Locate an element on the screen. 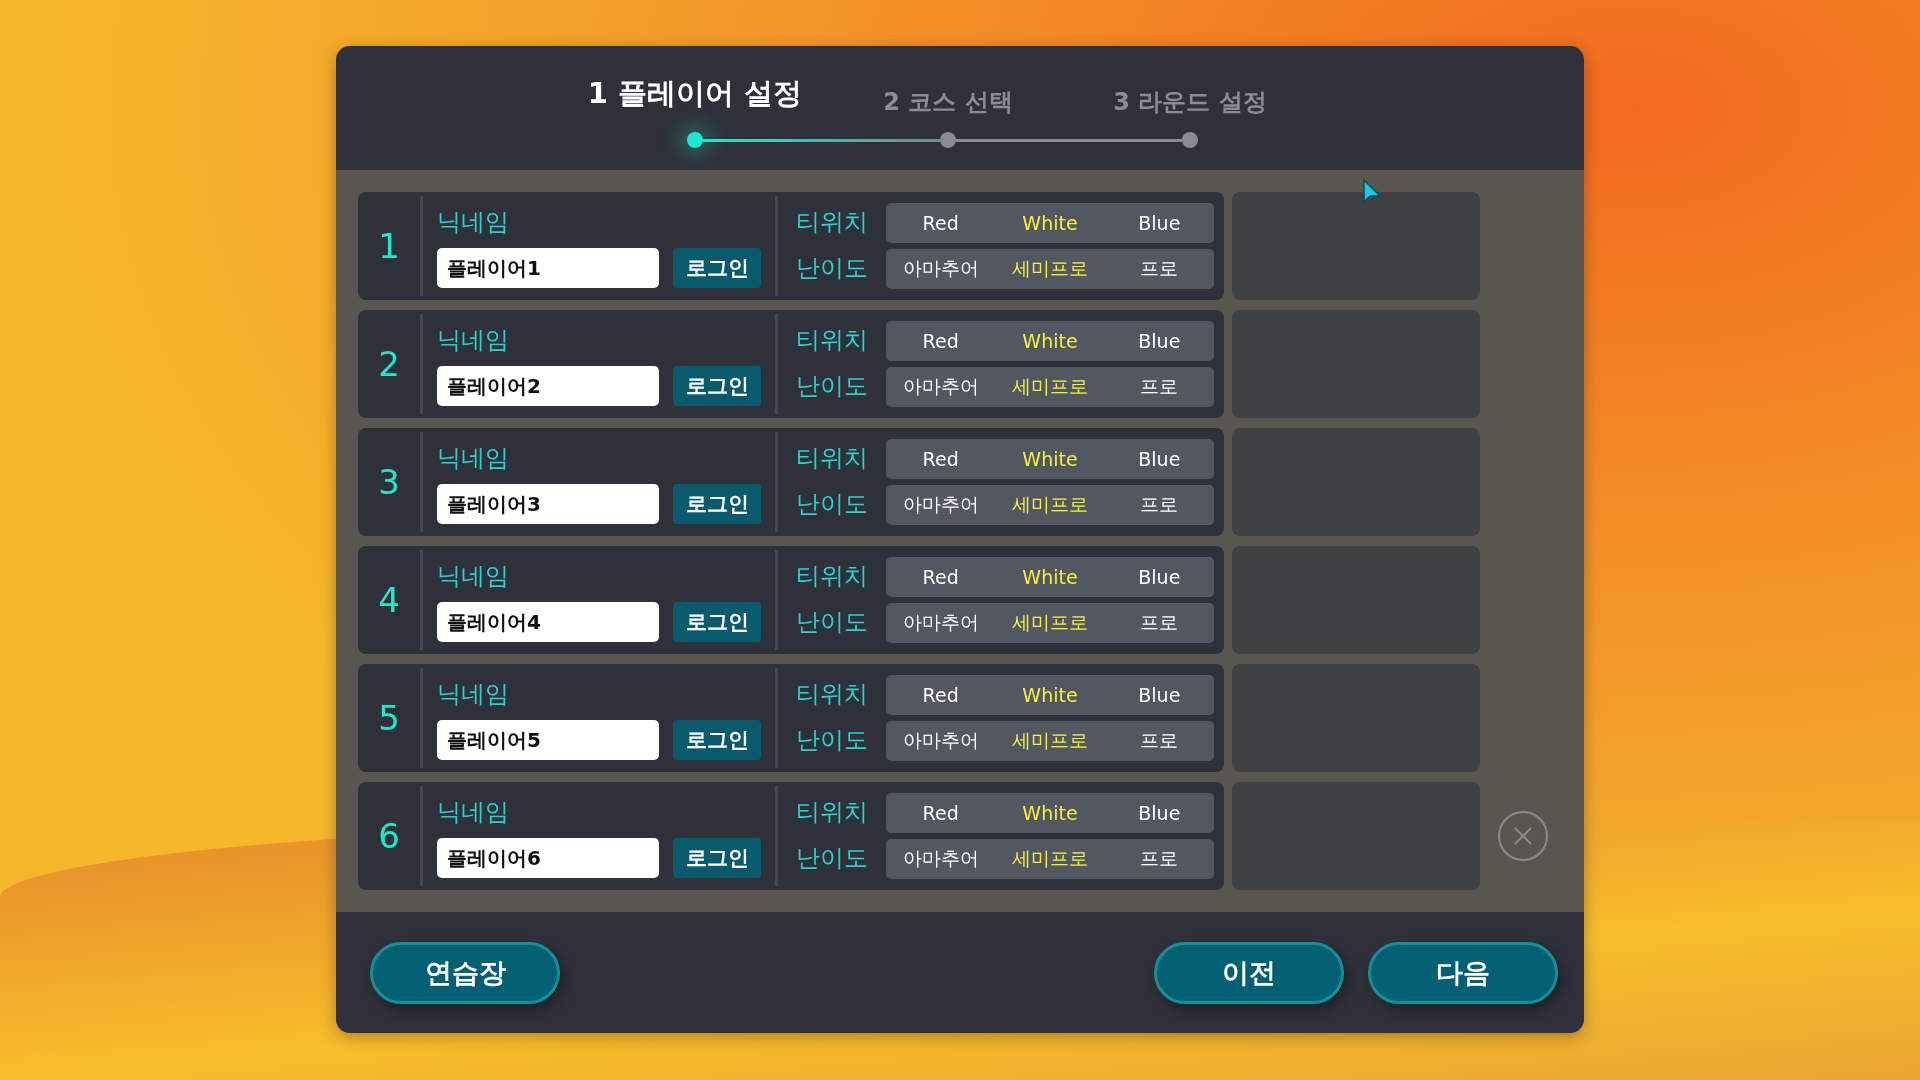 This screenshot has width=1920, height=1080. nickname-input-field: 플레이어1 is located at coordinates (548, 268).